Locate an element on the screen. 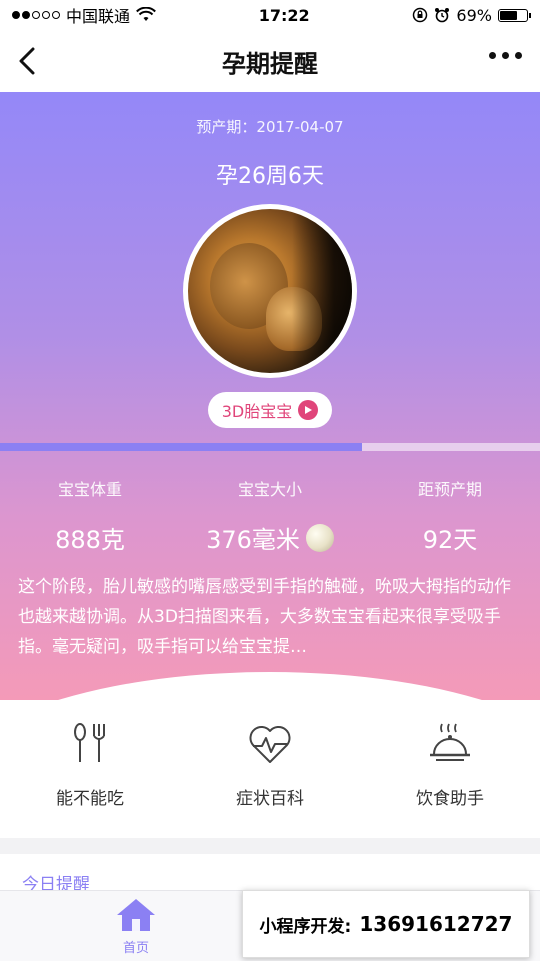  promo-phone: 13691612727 is located at coordinates (436, 924).